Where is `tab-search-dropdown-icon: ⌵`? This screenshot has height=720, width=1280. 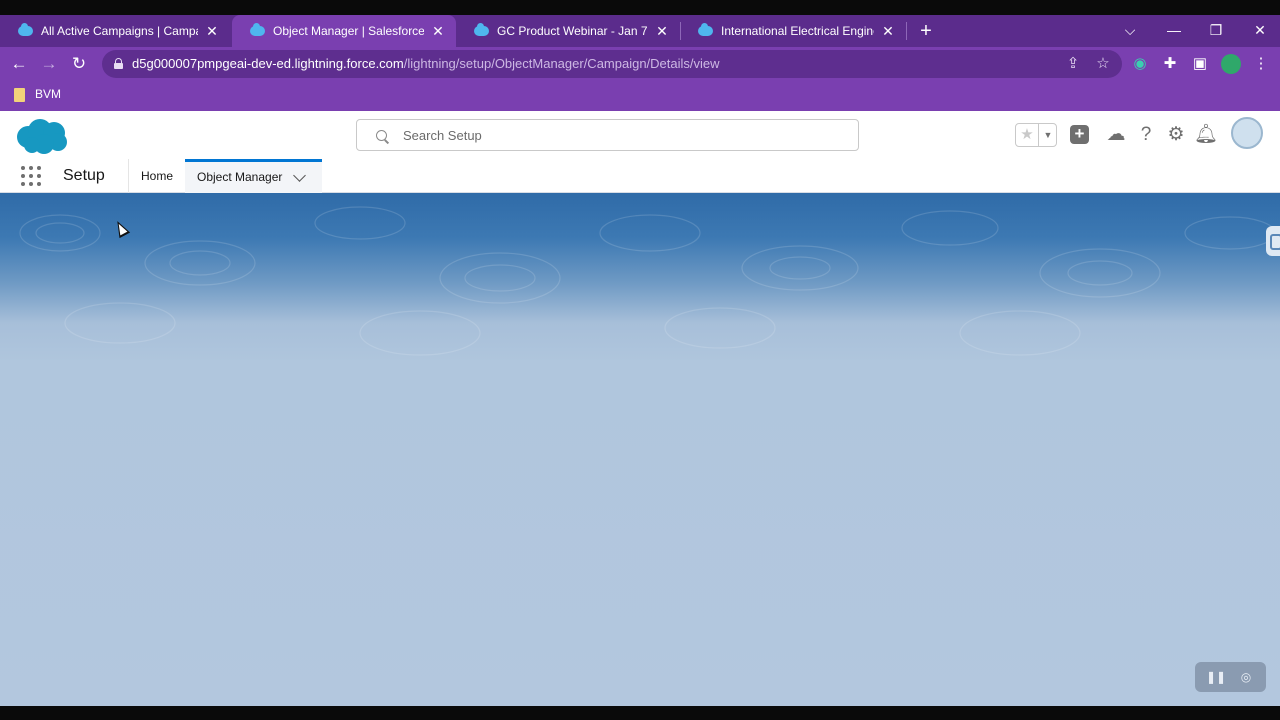 tab-search-dropdown-icon: ⌵ is located at coordinates (1130, 31).